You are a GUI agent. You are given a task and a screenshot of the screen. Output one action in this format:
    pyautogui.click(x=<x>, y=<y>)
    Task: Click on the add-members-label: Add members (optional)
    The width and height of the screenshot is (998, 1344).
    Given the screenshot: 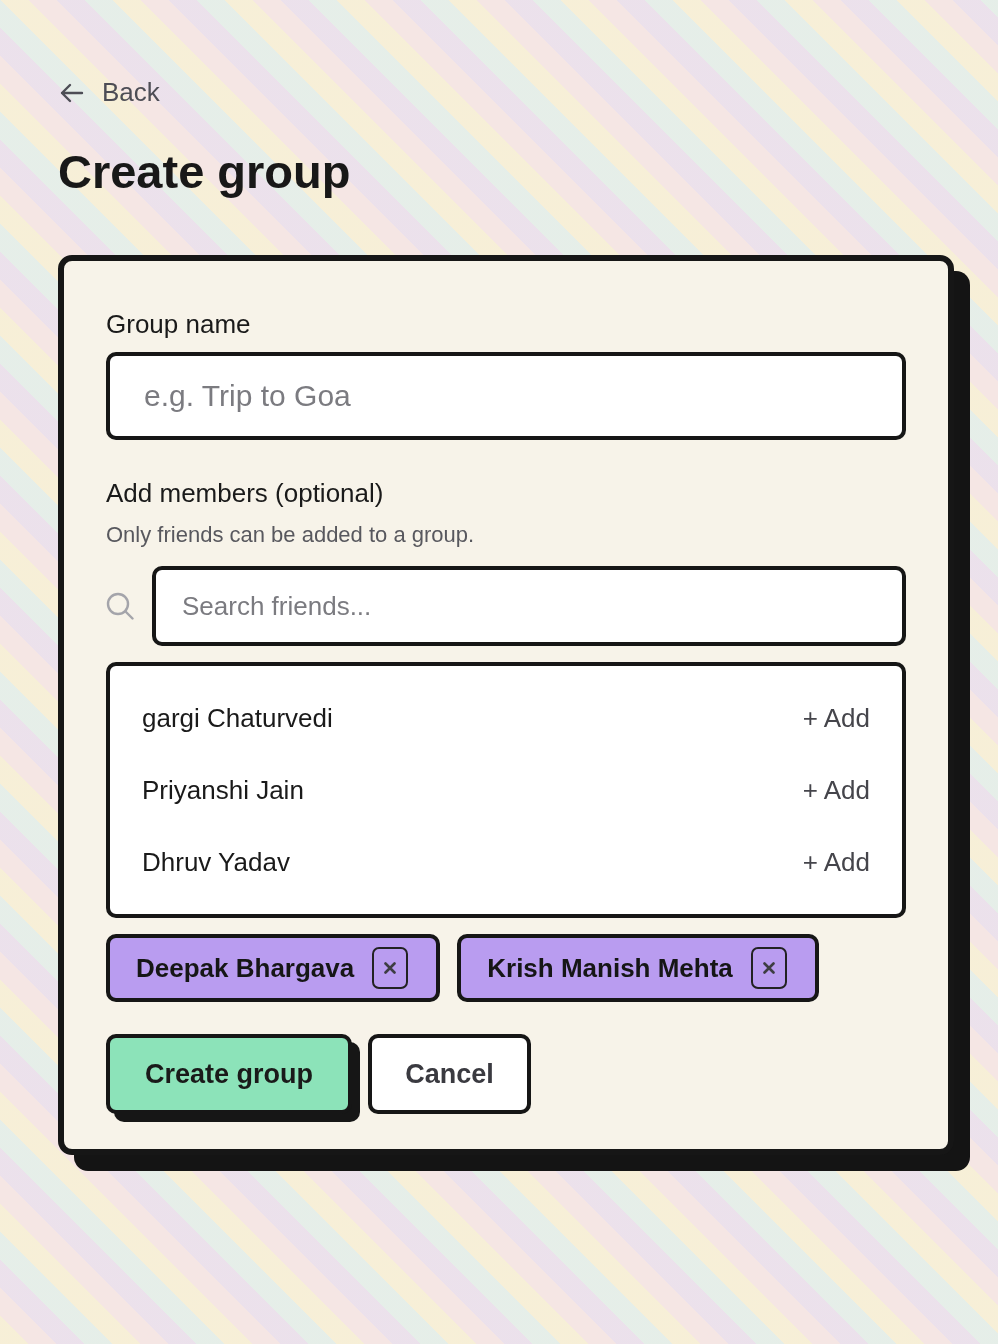 What is the action you would take?
    pyautogui.click(x=245, y=493)
    